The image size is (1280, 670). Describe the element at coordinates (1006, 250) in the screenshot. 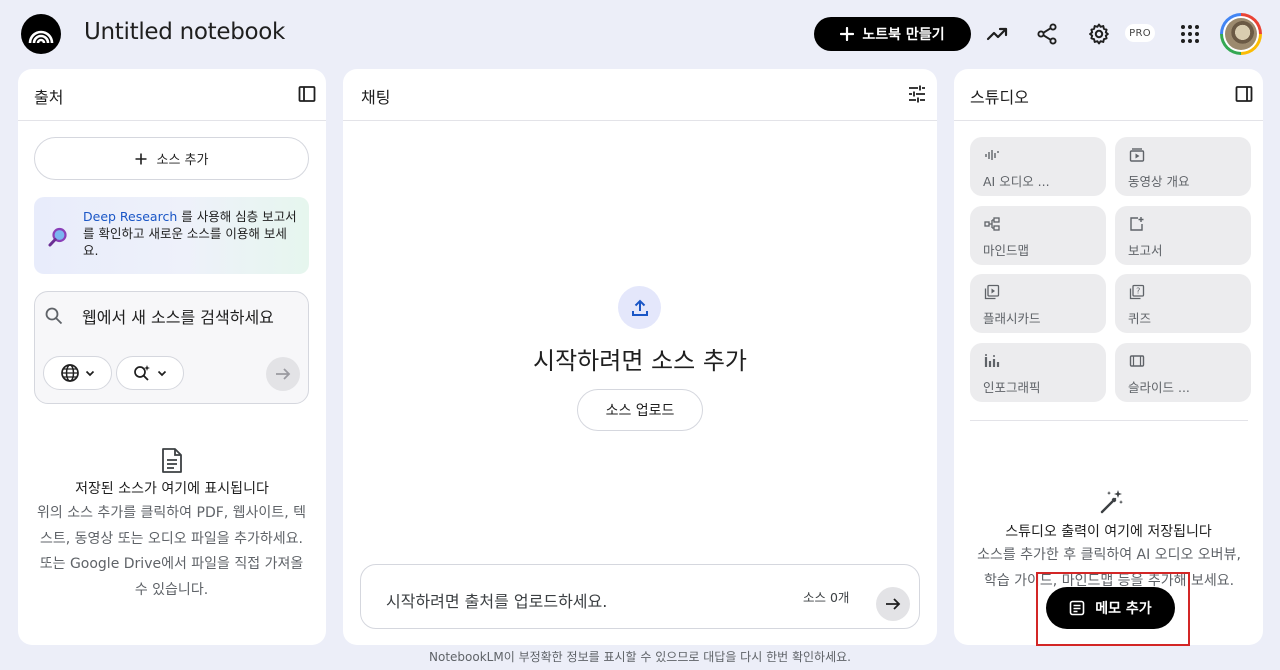

I see `tile-label: 마인드맵` at that location.